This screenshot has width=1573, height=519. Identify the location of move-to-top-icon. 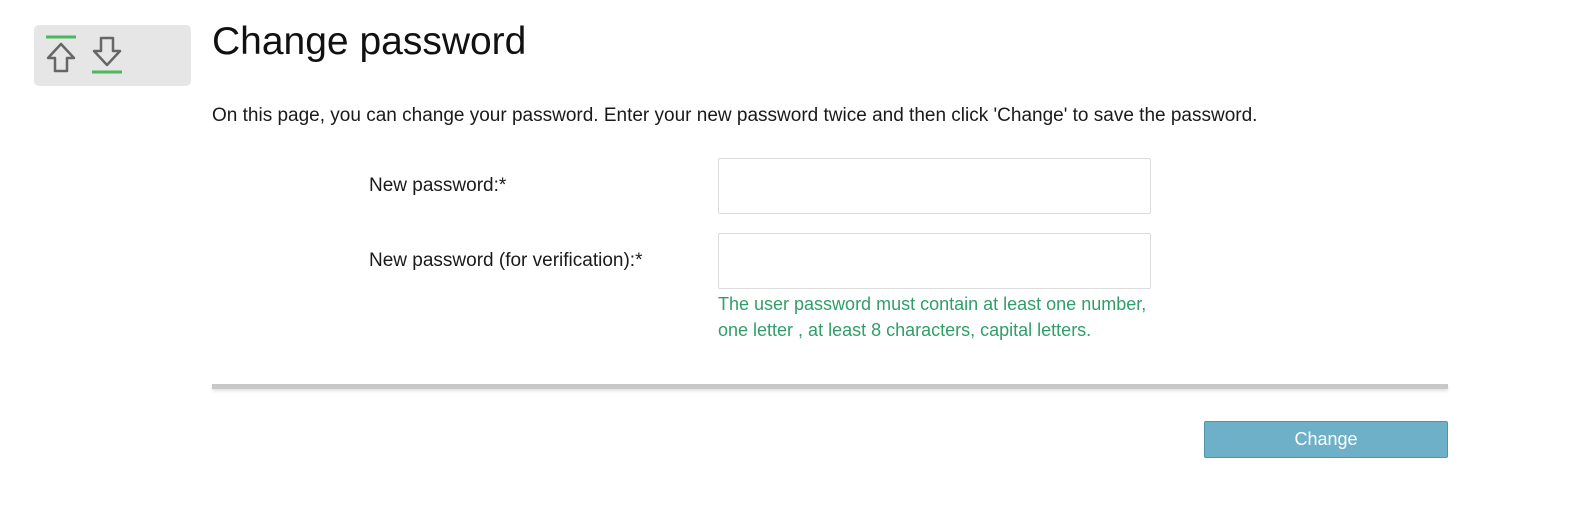
(61, 54).